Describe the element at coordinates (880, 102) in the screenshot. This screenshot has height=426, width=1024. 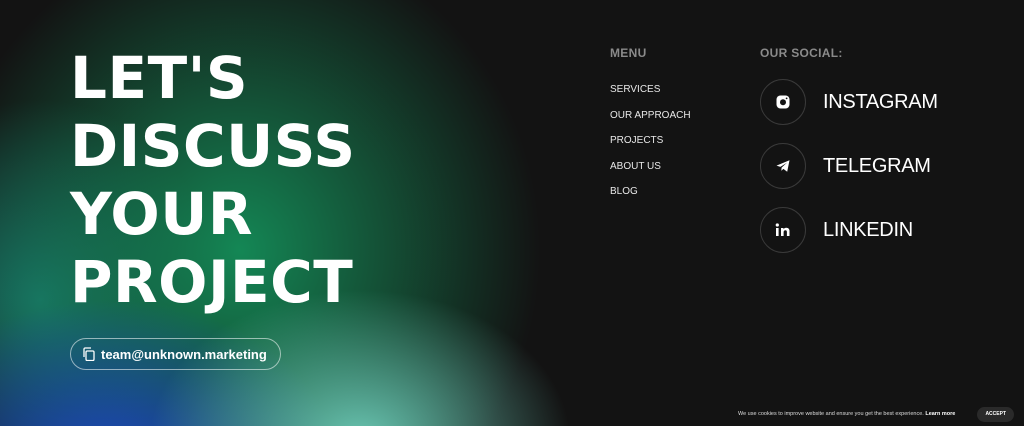
I see `social-label-instagram: INSTAGRAM` at that location.